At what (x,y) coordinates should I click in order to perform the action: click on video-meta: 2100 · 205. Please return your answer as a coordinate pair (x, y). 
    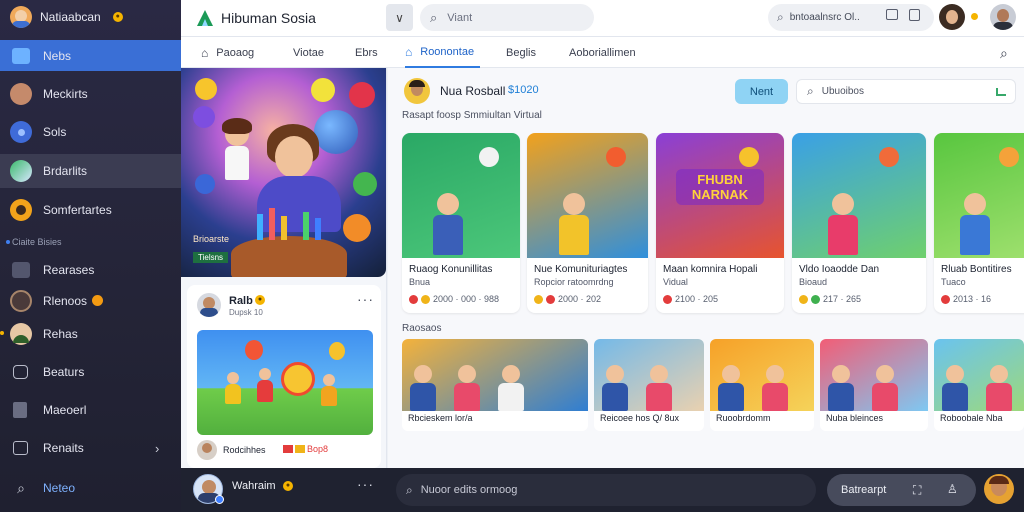
    Looking at the image, I should click on (690, 299).